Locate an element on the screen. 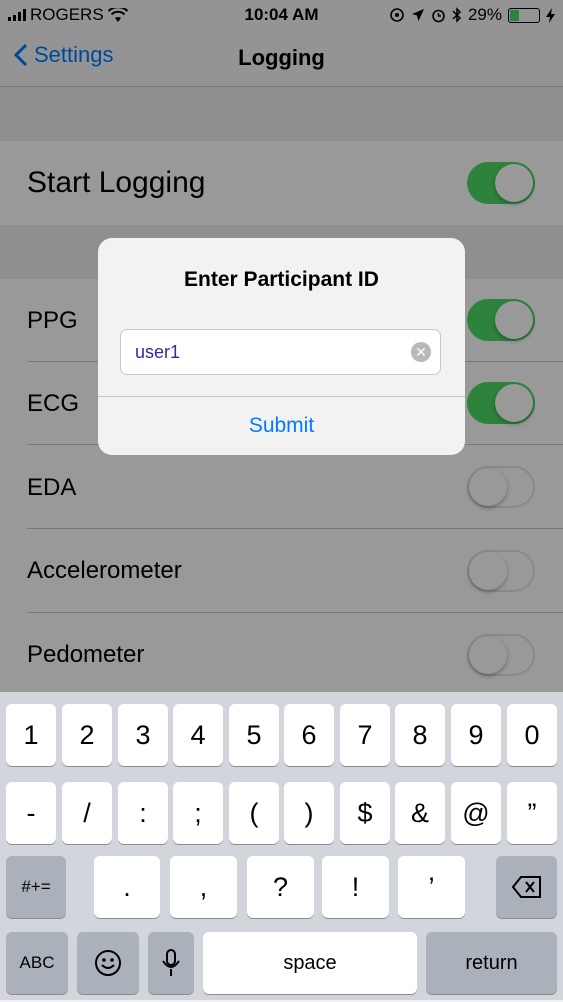  key-ampersand: & is located at coordinates (420, 813).